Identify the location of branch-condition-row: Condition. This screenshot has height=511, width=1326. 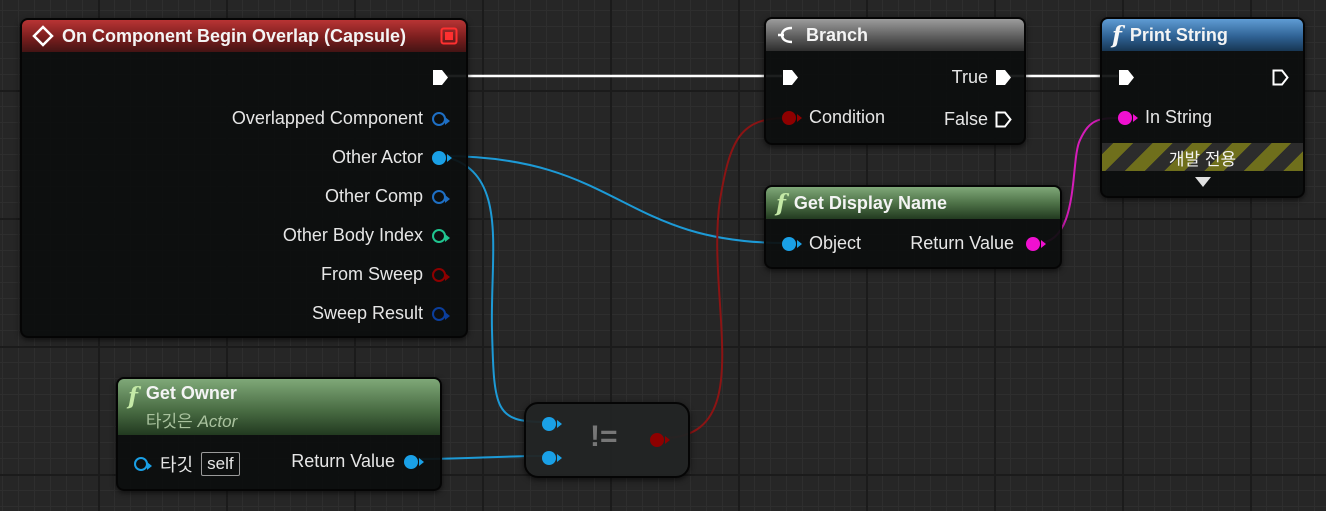
(833, 117).